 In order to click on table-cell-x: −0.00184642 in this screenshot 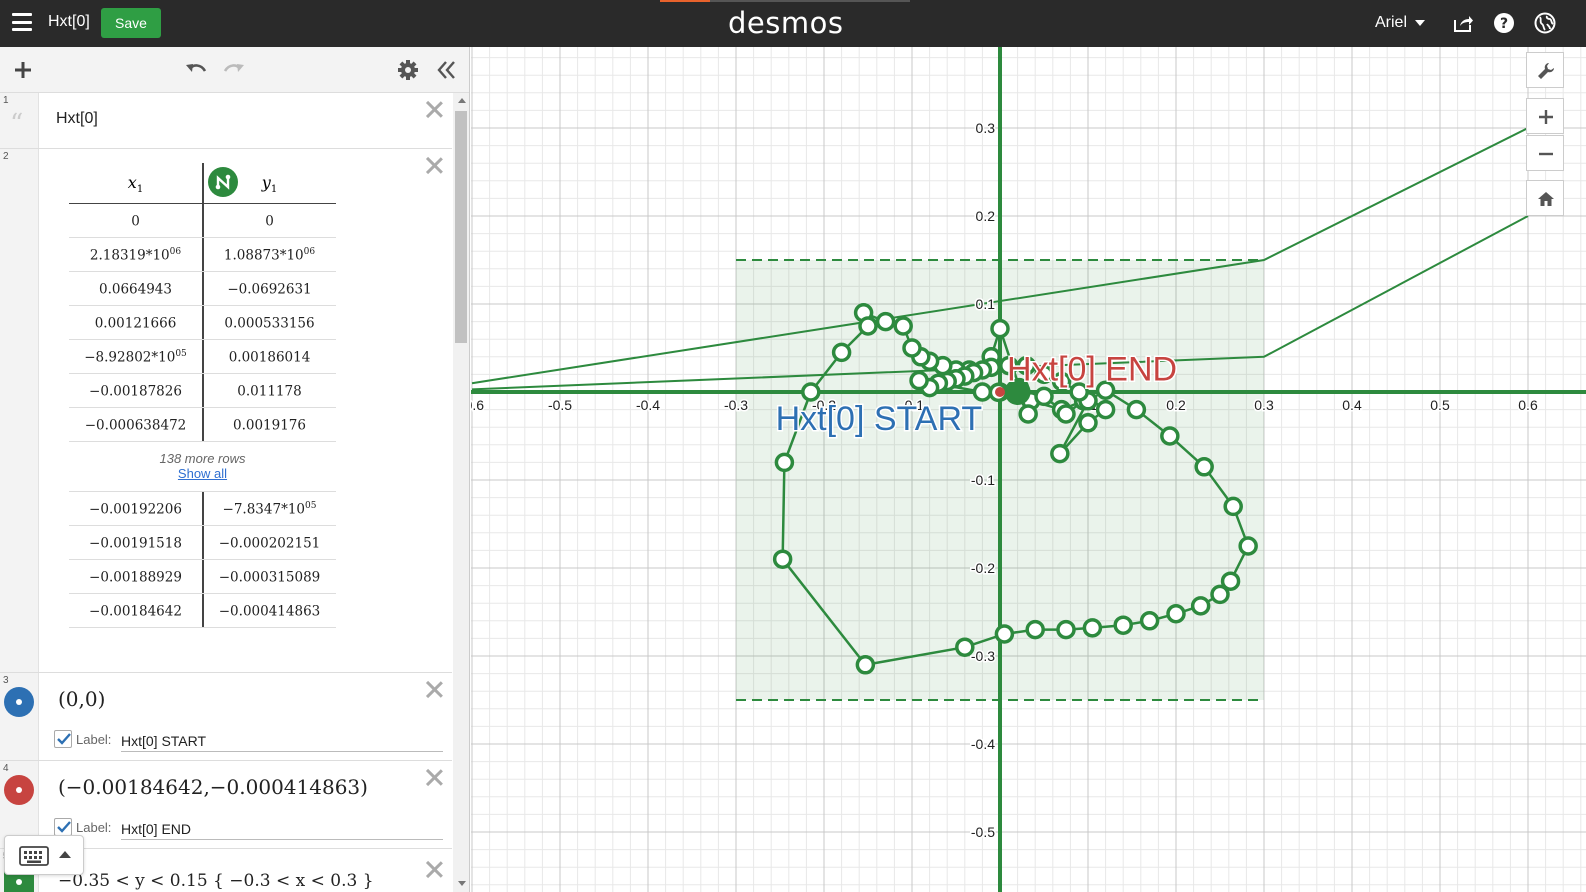, I will do `click(135, 611)`.